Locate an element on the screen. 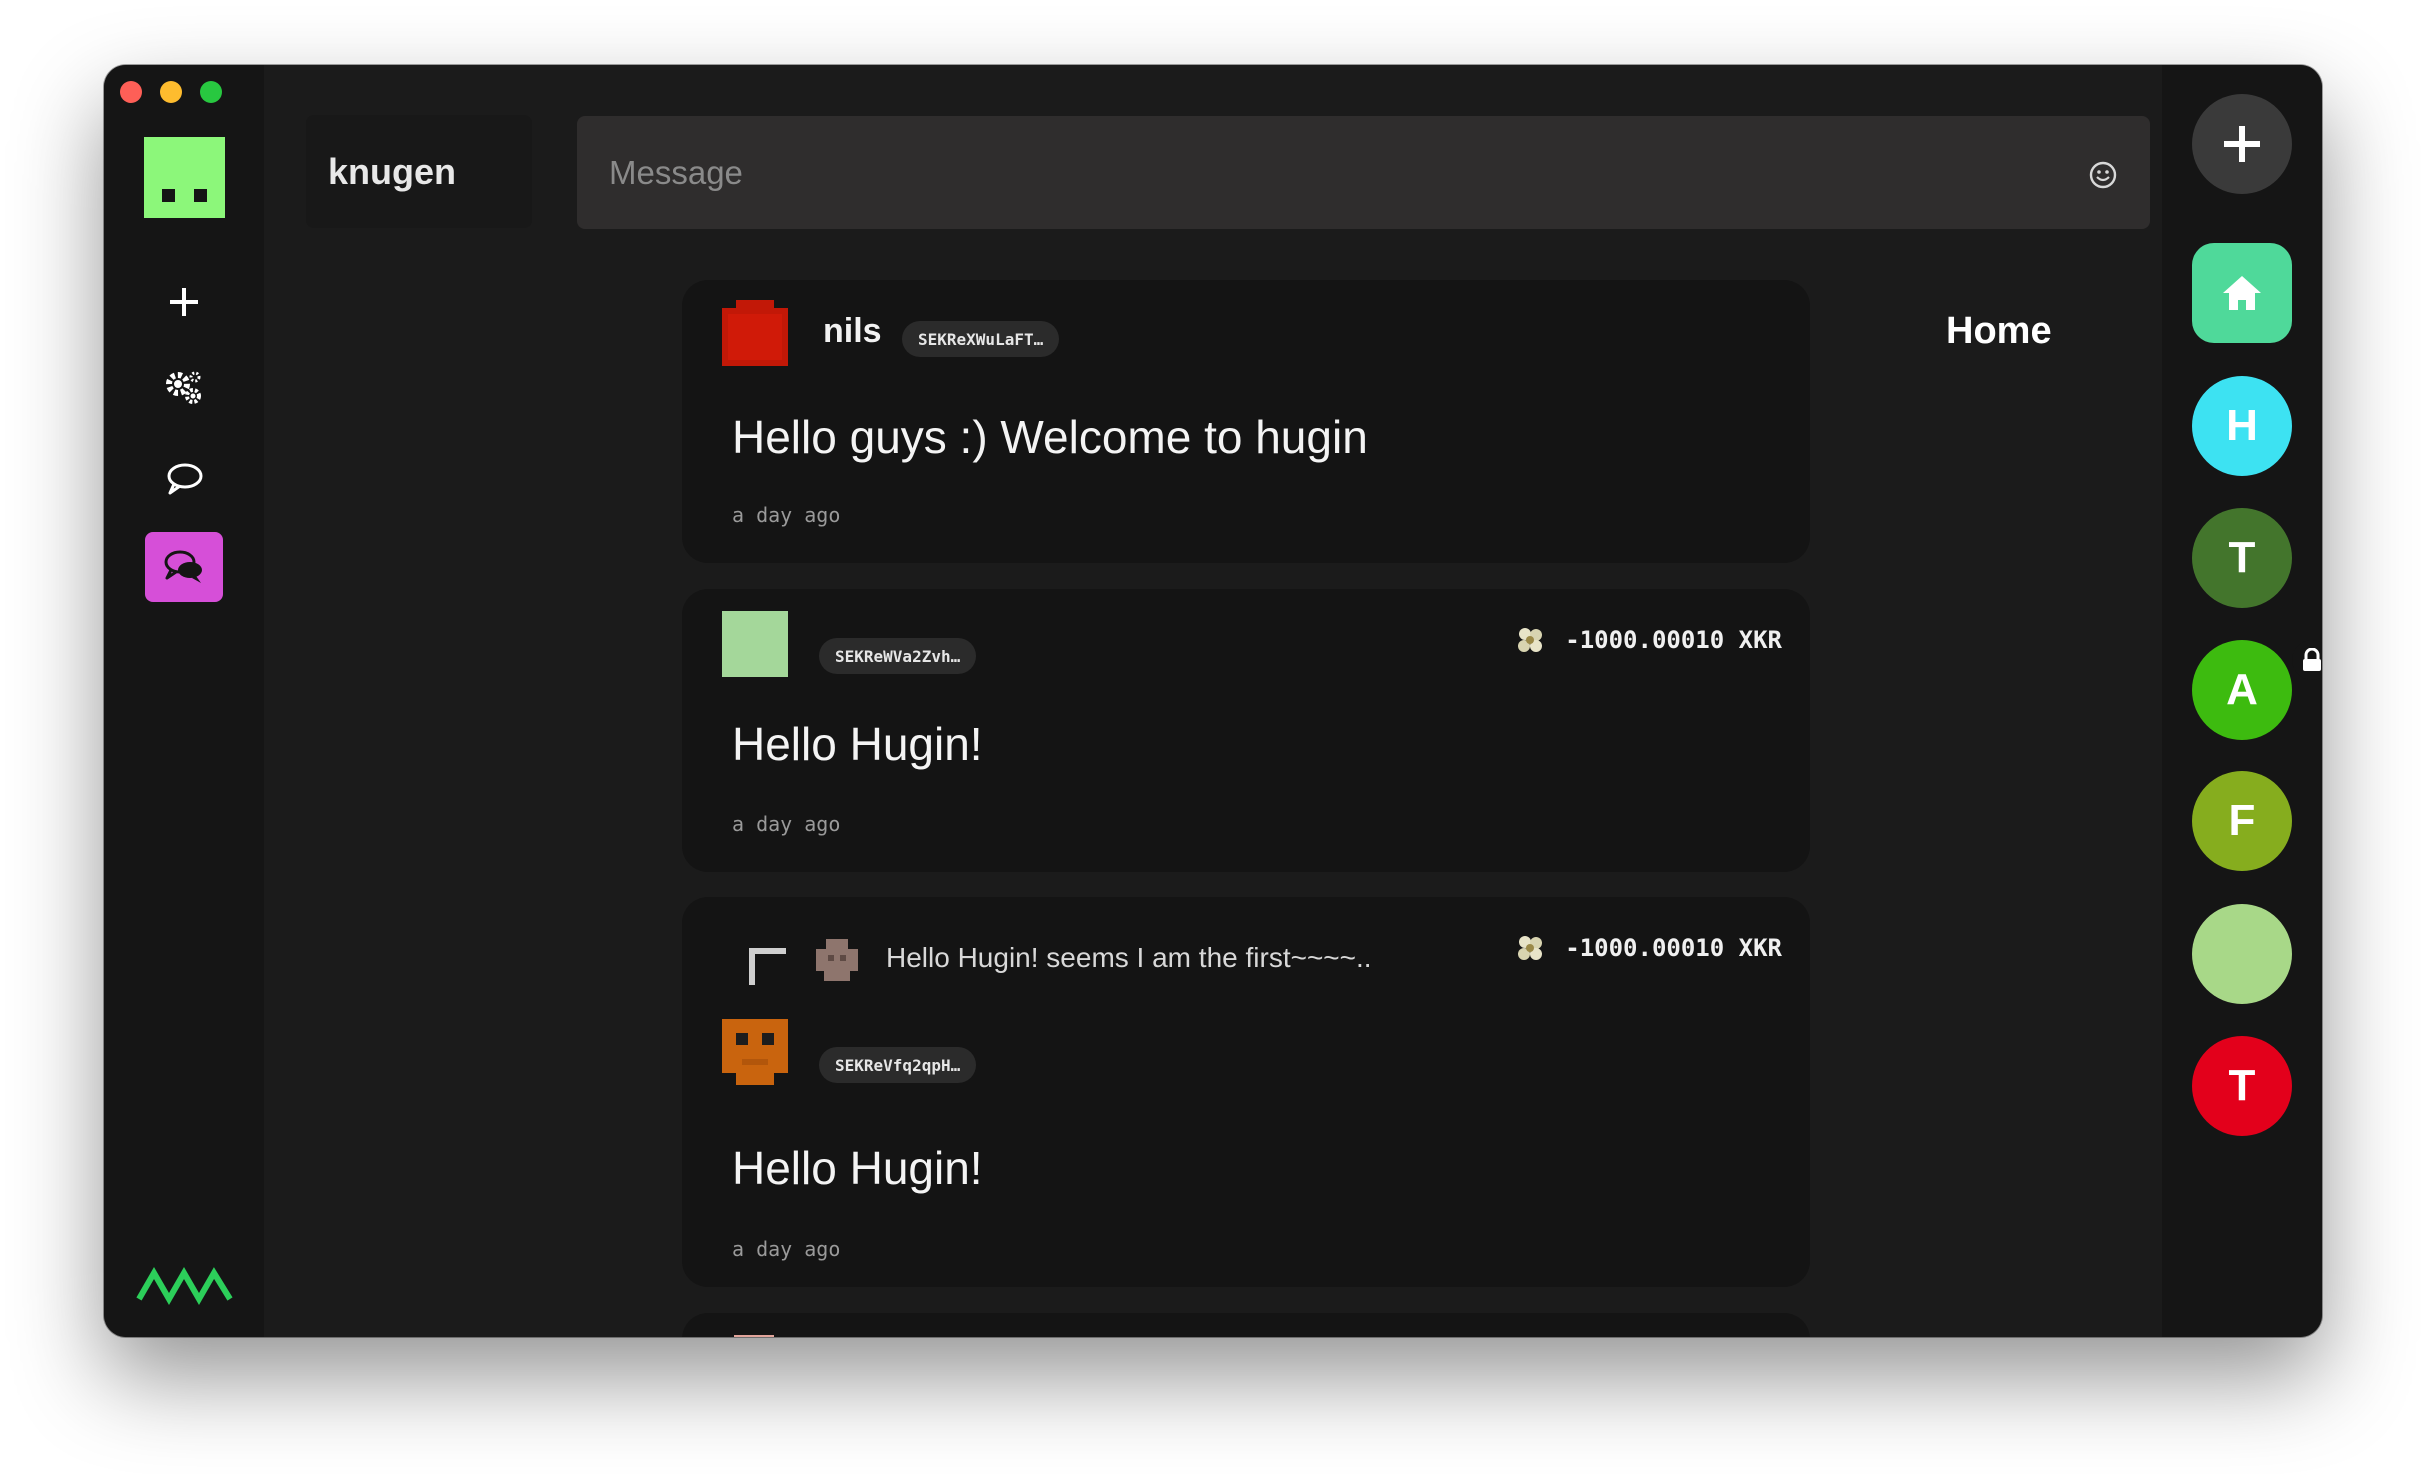  message-input-box is located at coordinates (1363, 172).